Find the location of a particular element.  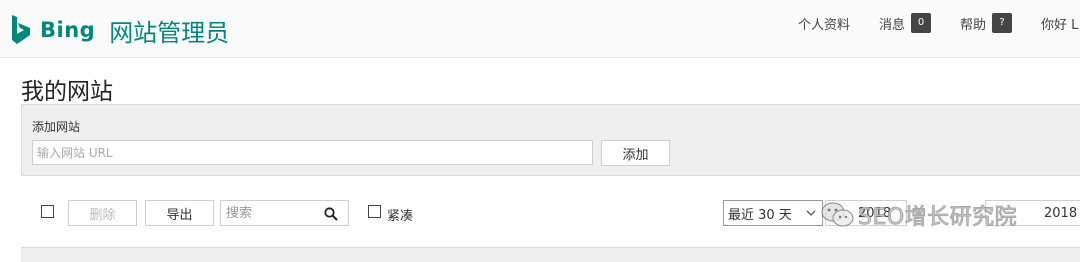

product-name: 网站管理员 is located at coordinates (169, 32).